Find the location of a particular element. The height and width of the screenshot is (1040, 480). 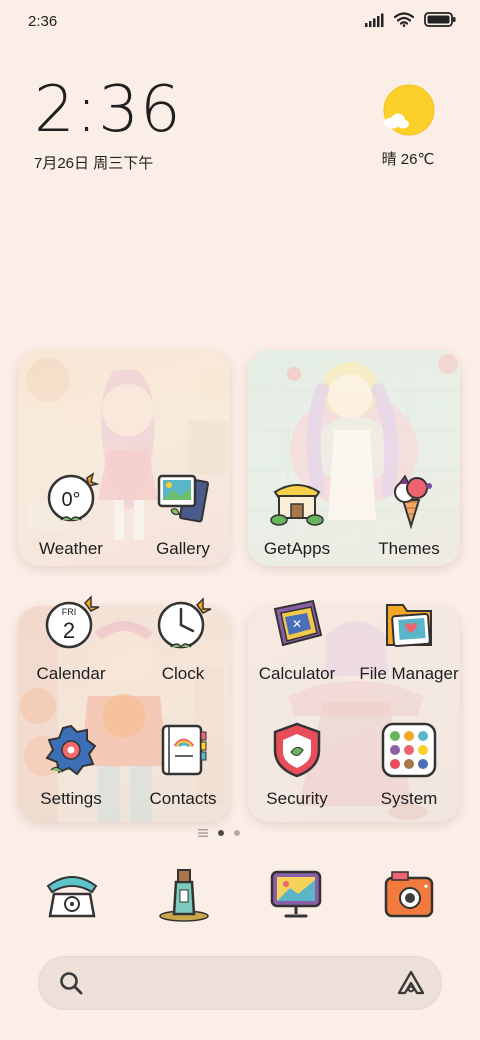

weather-icon-temp: 0° is located at coordinates (70, 500).